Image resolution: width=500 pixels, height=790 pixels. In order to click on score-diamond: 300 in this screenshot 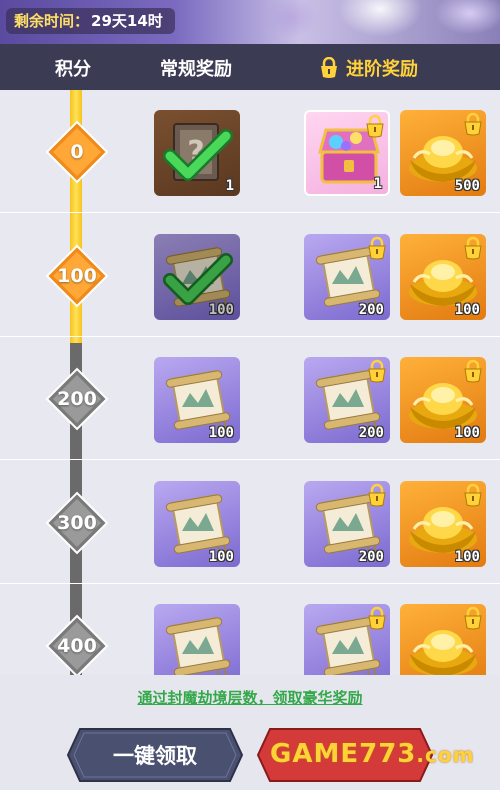, I will do `click(77, 523)`.